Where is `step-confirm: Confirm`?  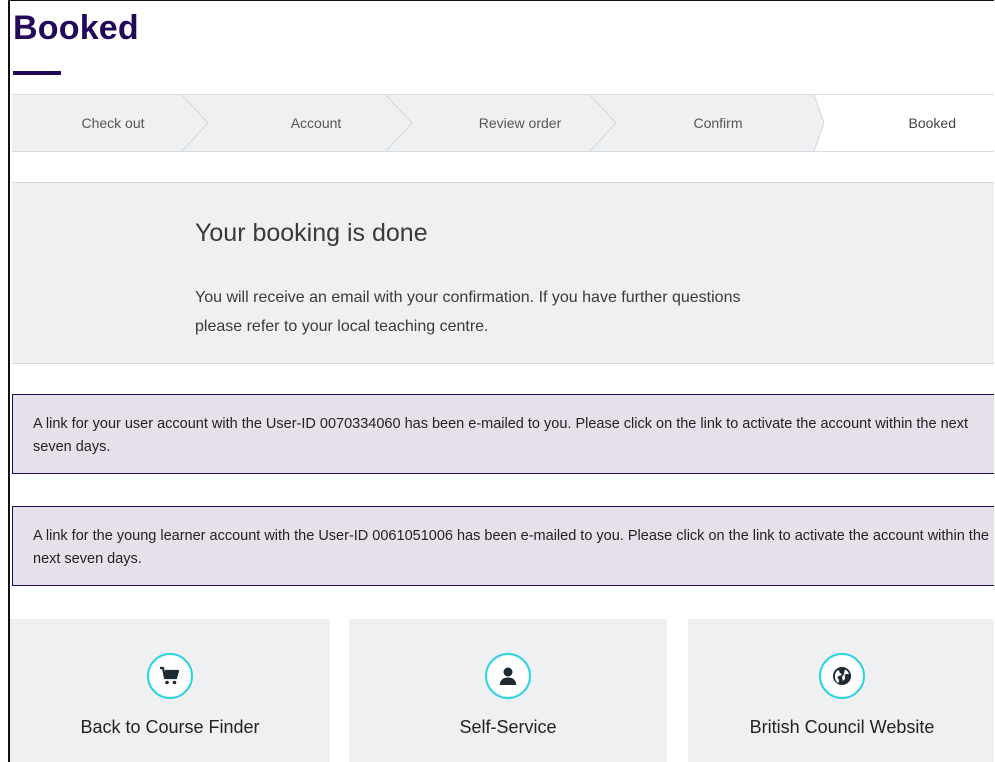
step-confirm: Confirm is located at coordinates (718, 123).